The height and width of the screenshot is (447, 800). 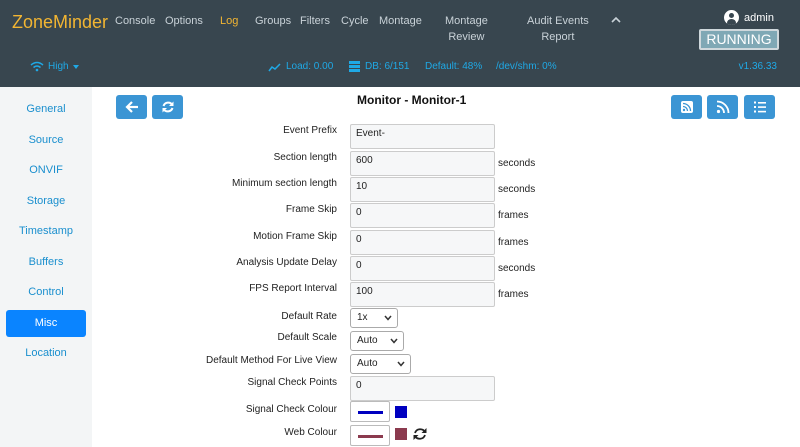 I want to click on analysis-update-delay-label: Analysis Update Delay, so click(x=286, y=262).